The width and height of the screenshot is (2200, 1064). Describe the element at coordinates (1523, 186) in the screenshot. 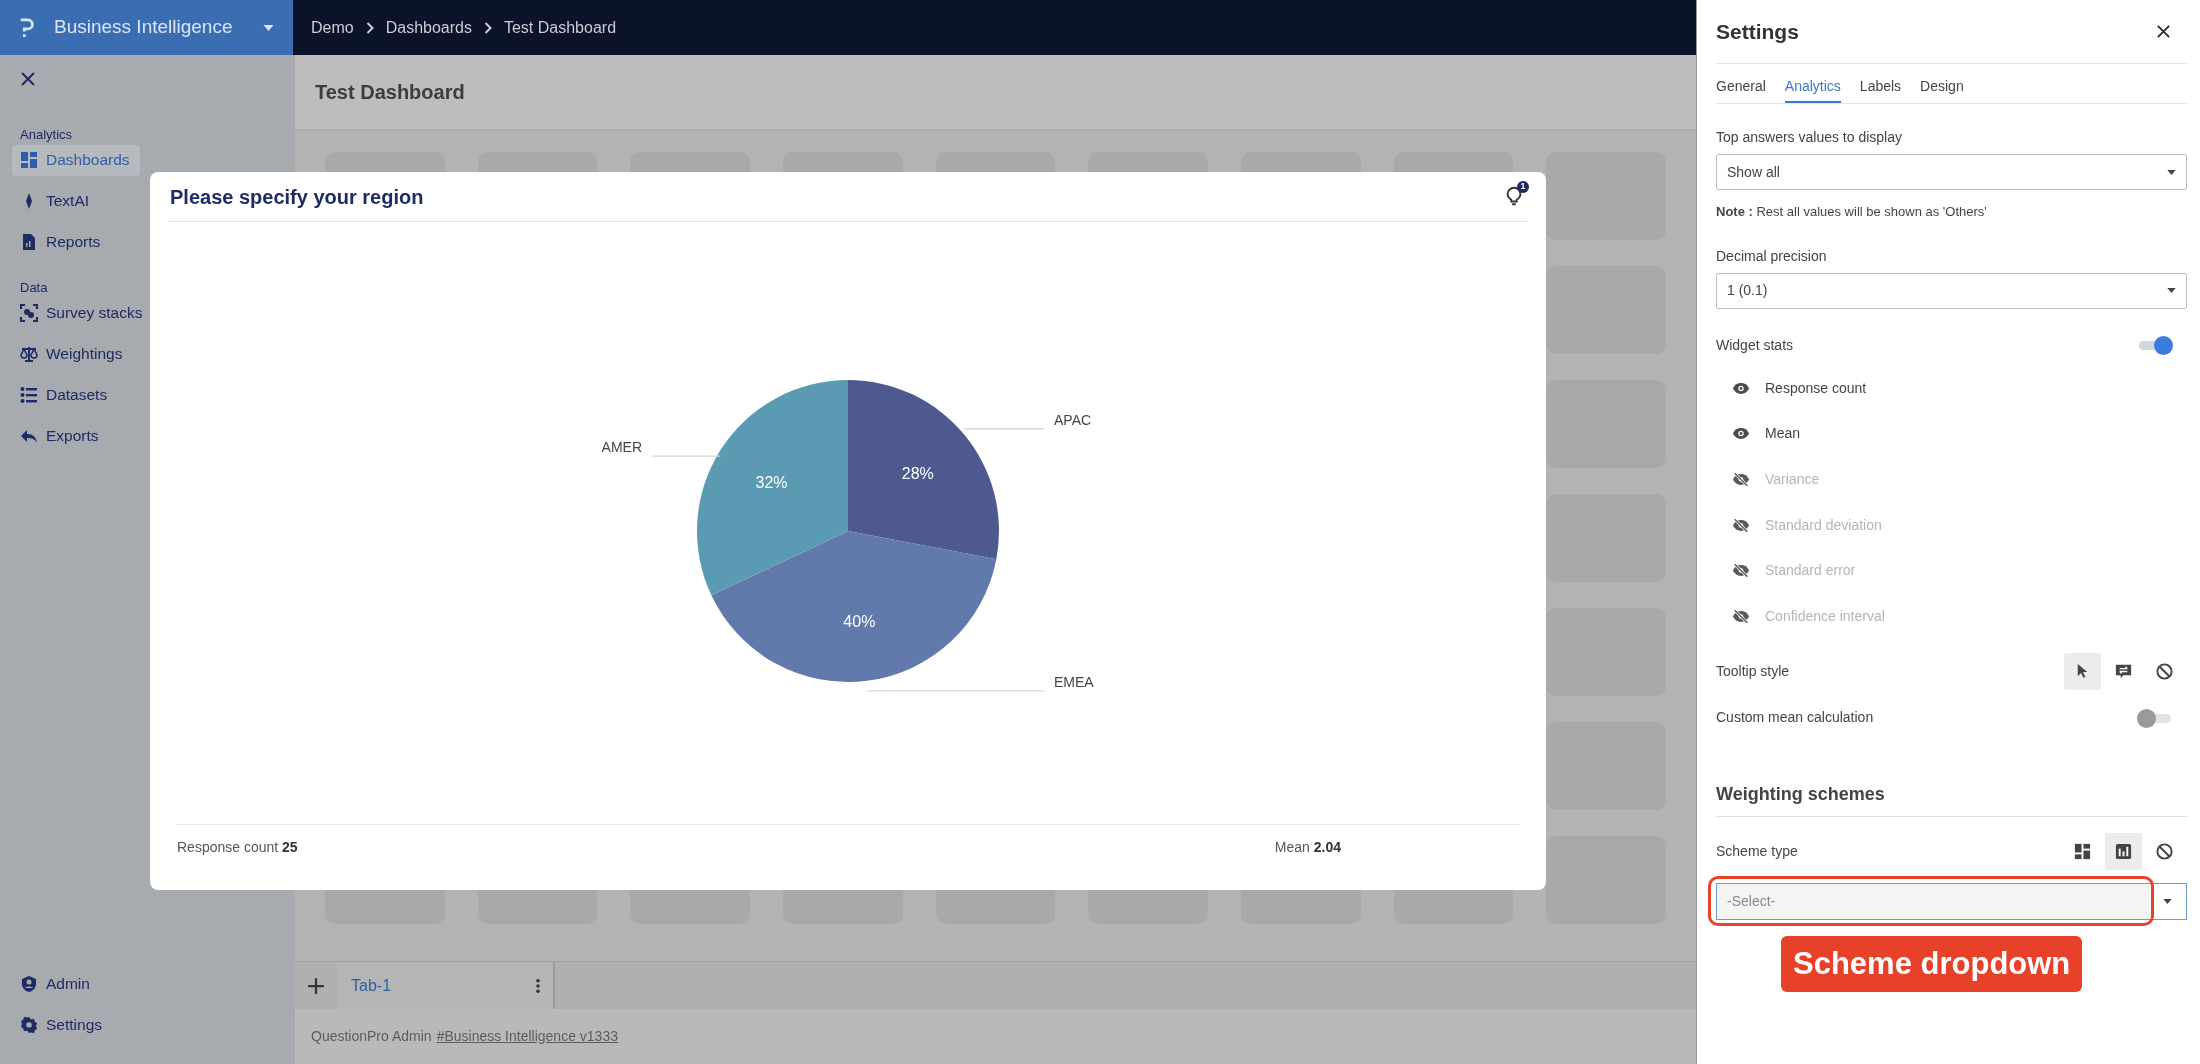

I see `notification-badge: 1` at that location.